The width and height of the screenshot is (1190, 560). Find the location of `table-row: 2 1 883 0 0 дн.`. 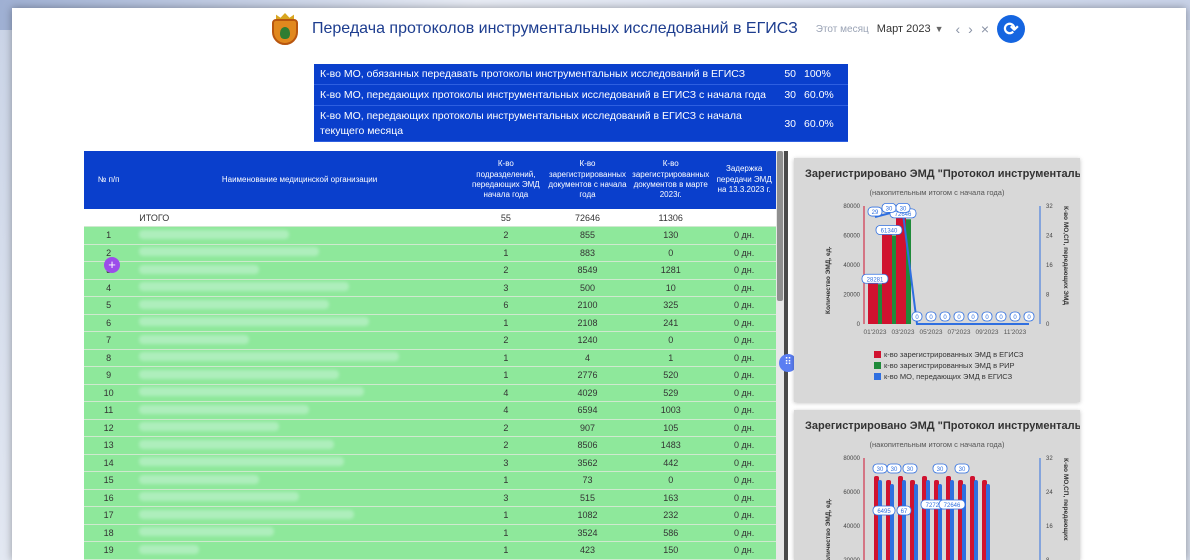

table-row: 2 1 883 0 0 дн. is located at coordinates (430, 253).